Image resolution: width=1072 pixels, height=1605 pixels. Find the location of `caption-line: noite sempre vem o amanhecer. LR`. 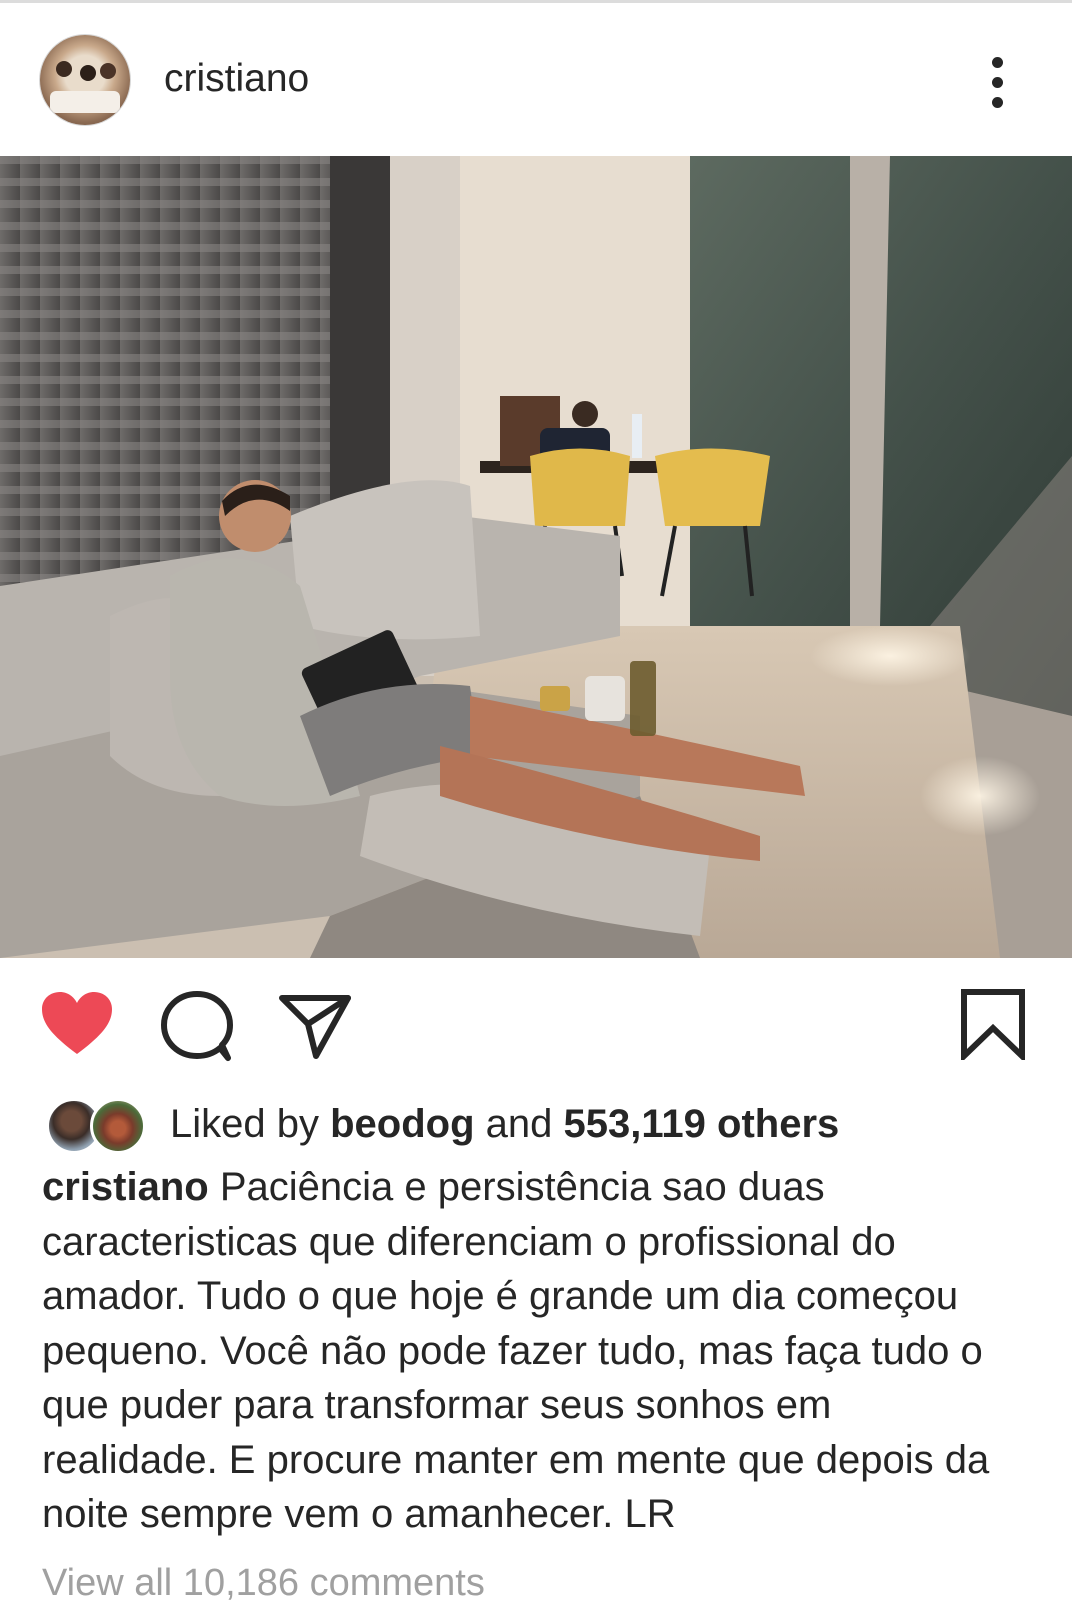

caption-line: noite sempre vem o amanhecer. LR is located at coordinates (359, 1514).